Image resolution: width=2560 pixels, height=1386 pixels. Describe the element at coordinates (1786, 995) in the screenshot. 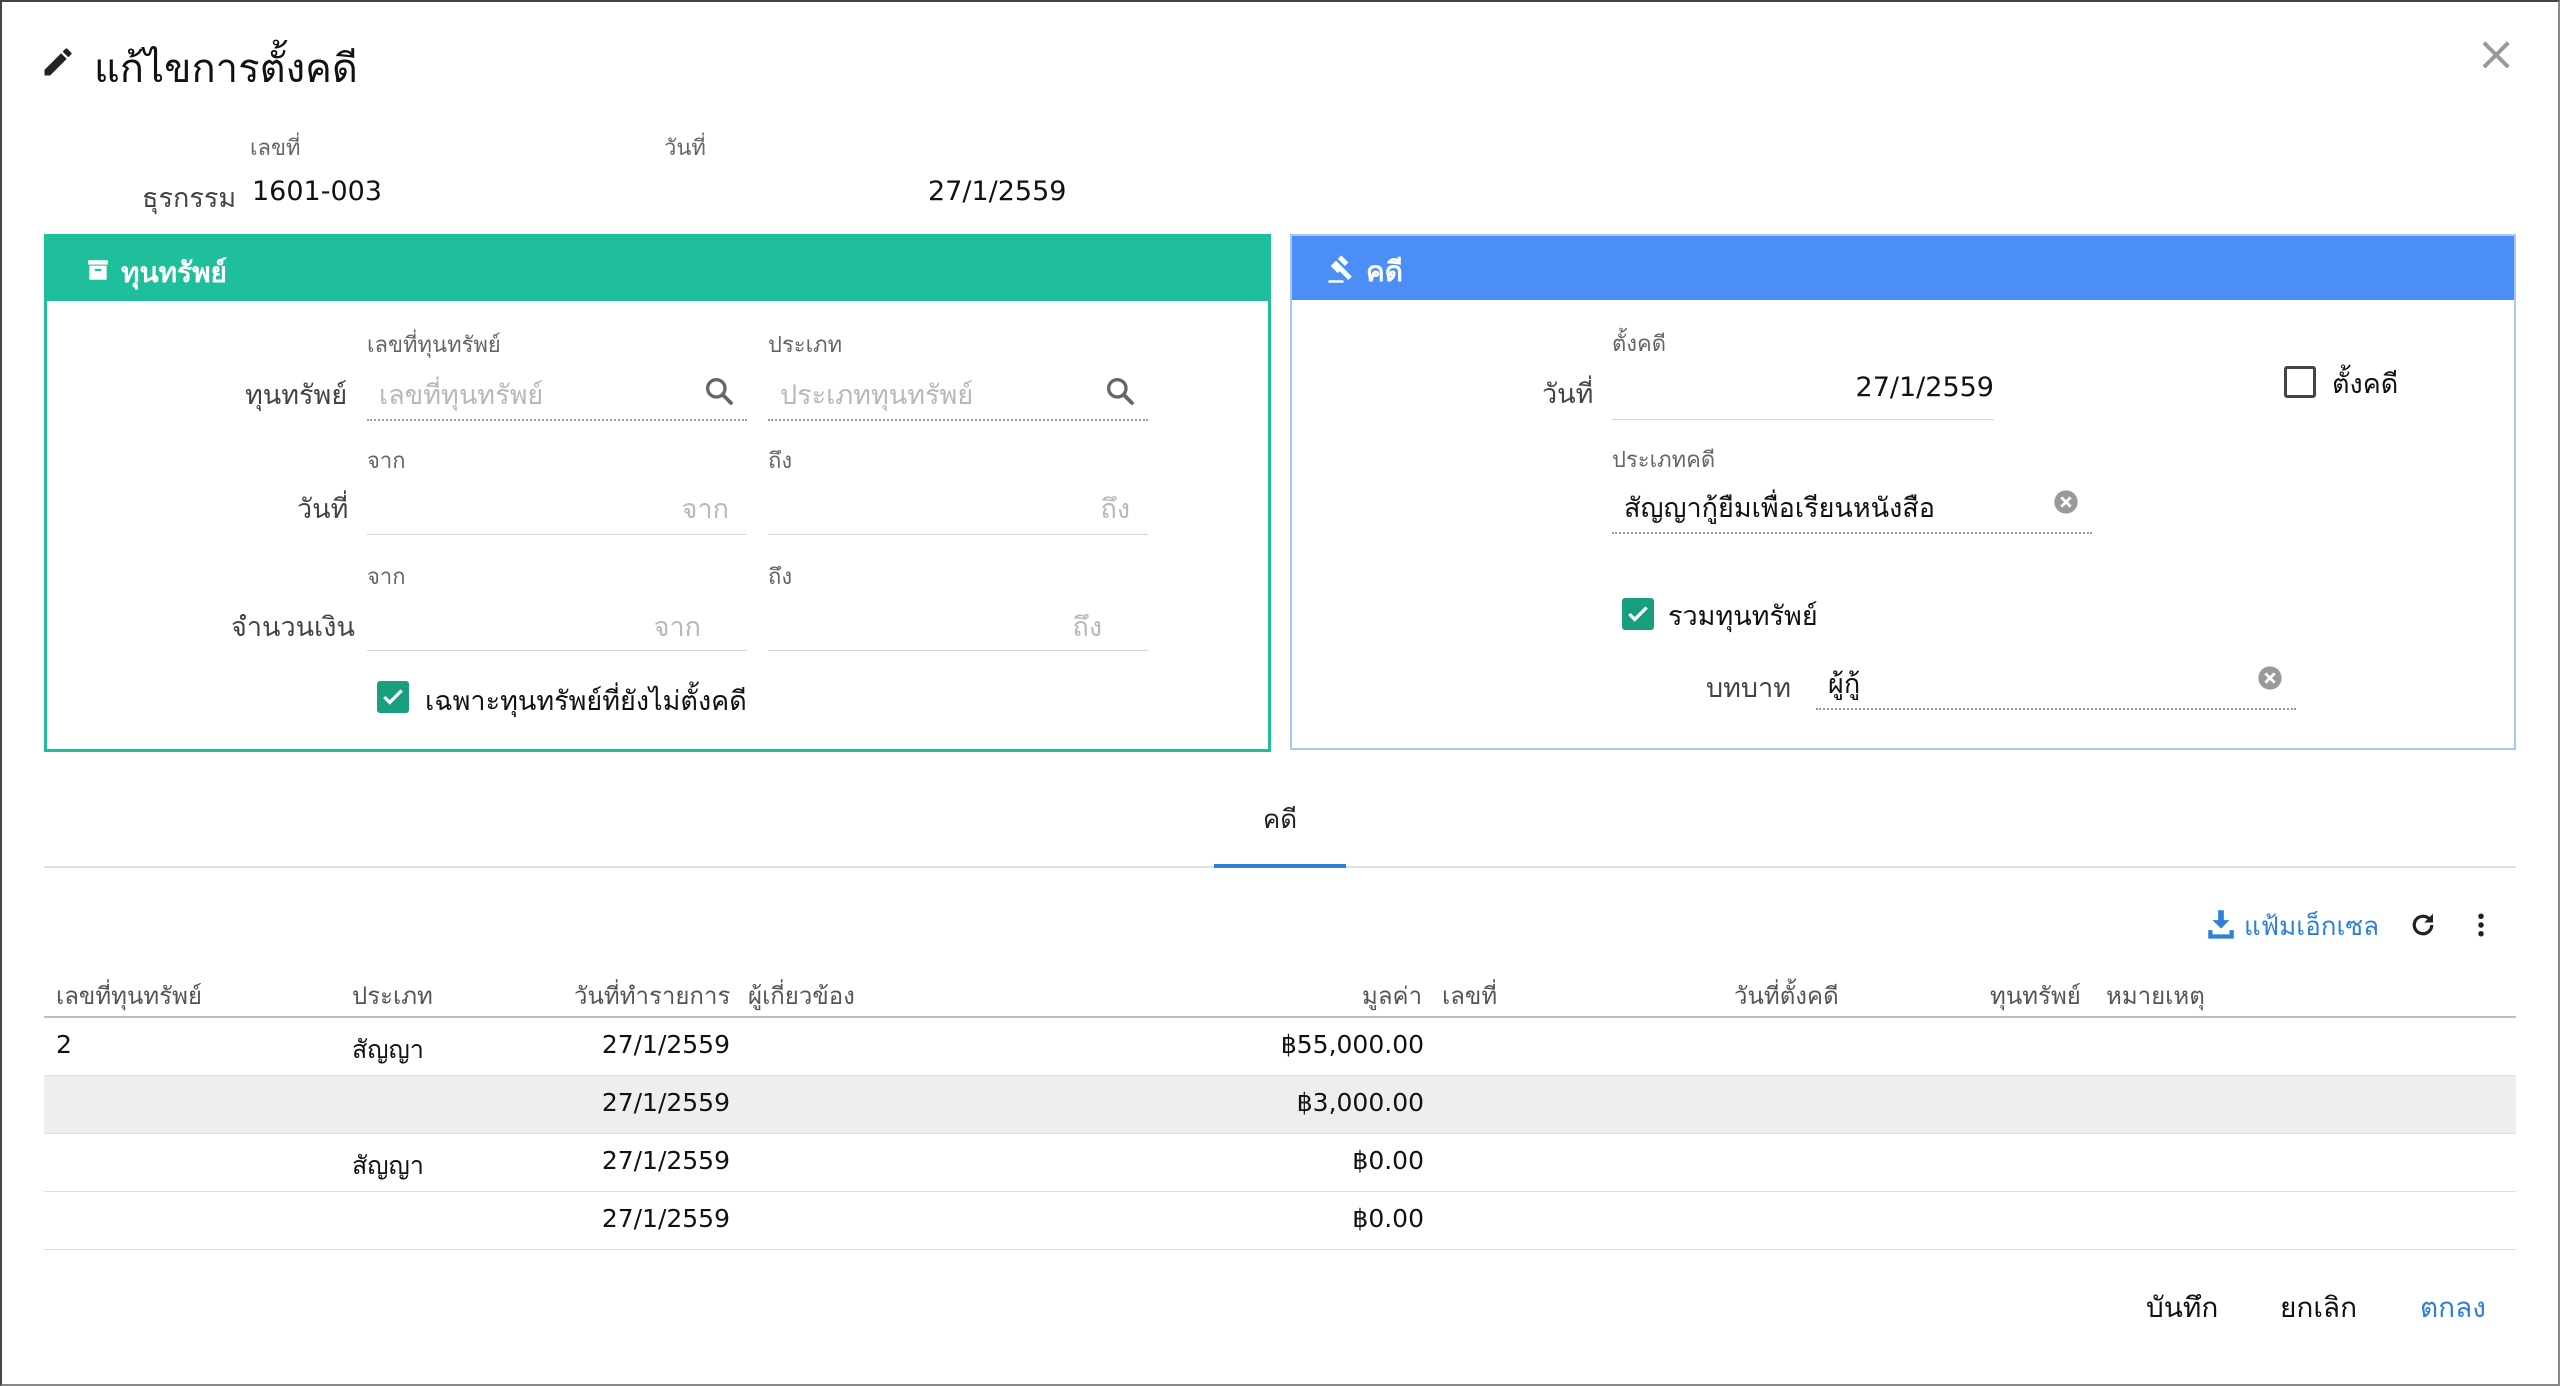

I see `col-filed-date: วันที่ตั้งคดี` at that location.